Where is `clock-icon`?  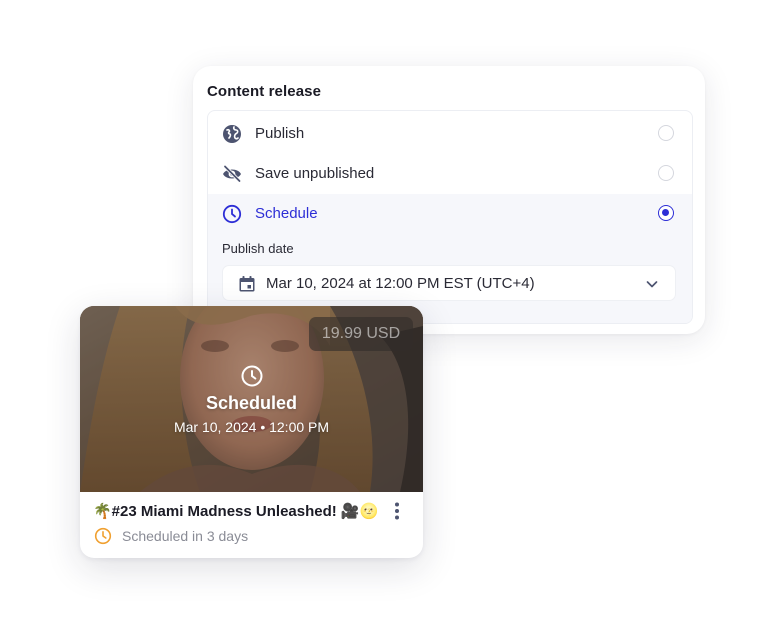
clock-icon is located at coordinates (232, 214).